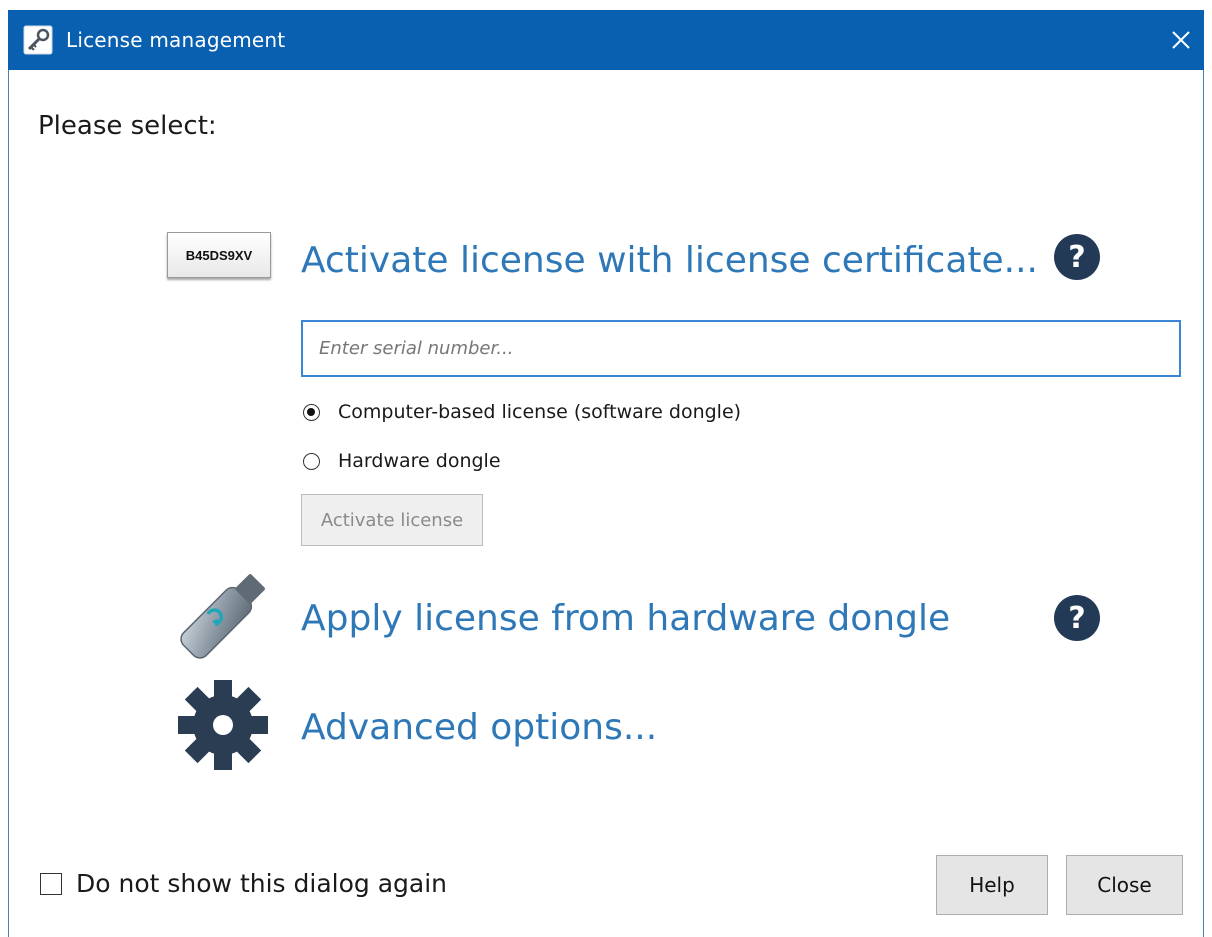 The image size is (1212, 937). I want to click on apply-license-from-dongle-link: Apply license from hardware dongle, so click(625, 619).